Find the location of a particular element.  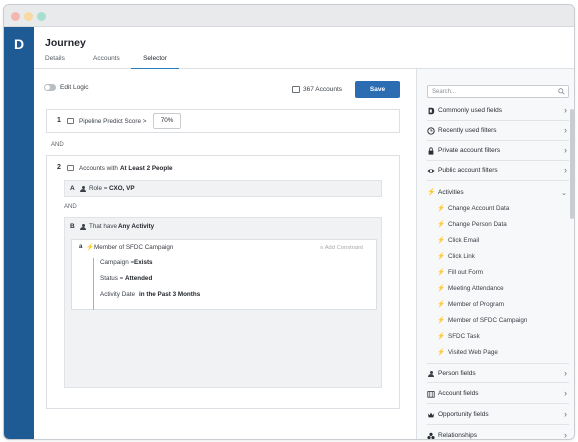

accounts-count: 367 Accounts is located at coordinates (323, 89).